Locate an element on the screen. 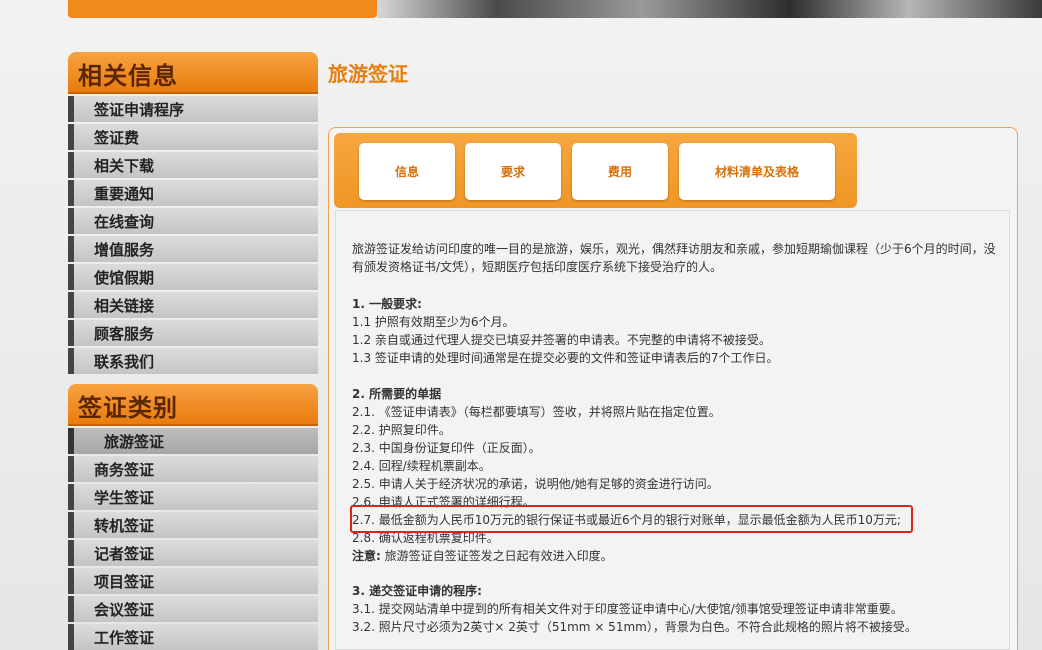 This screenshot has width=1042, height=650. tab-checklist-forms: 材料清单及表格 is located at coordinates (757, 171).